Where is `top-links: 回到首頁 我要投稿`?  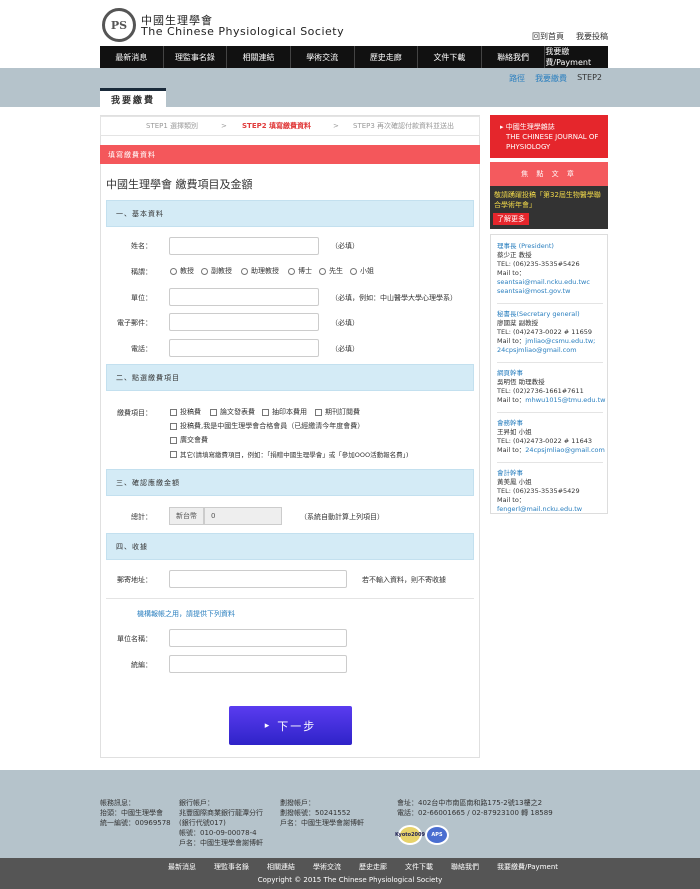
top-links: 回到首頁 我要投稿 is located at coordinates (570, 36).